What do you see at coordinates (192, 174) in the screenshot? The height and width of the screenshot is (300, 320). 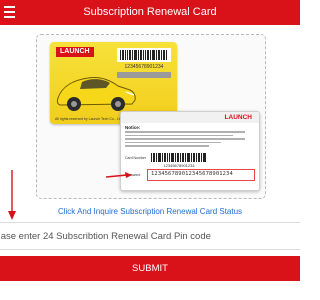 I see `password-value: 123456789012345678901234` at bounding box center [192, 174].